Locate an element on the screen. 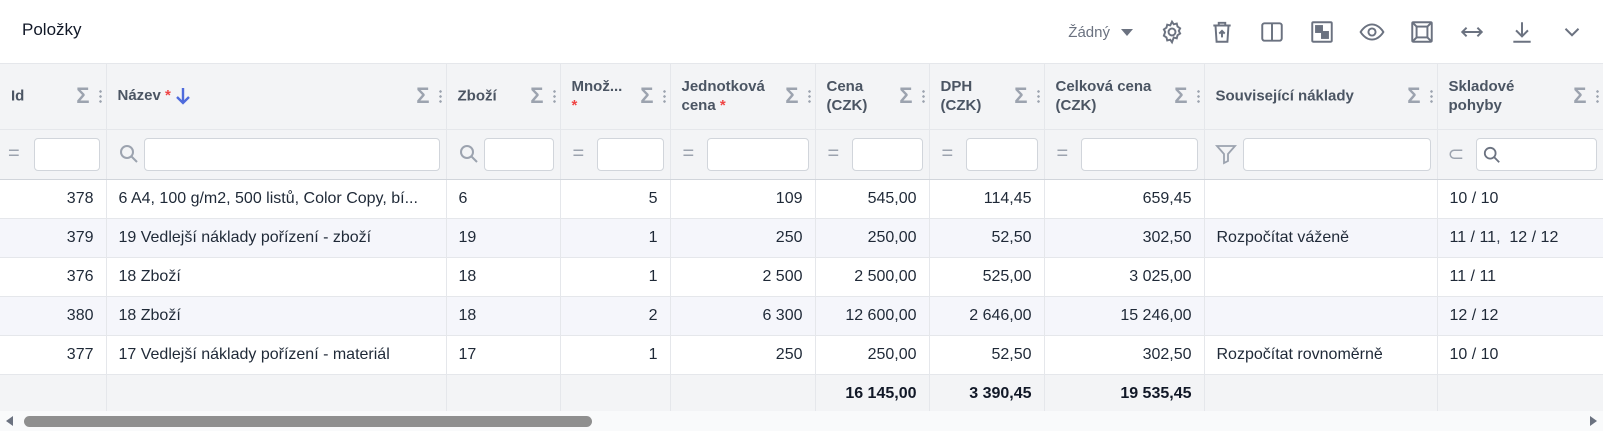 The width and height of the screenshot is (1603, 442). filter-input-goods is located at coordinates (518, 154).